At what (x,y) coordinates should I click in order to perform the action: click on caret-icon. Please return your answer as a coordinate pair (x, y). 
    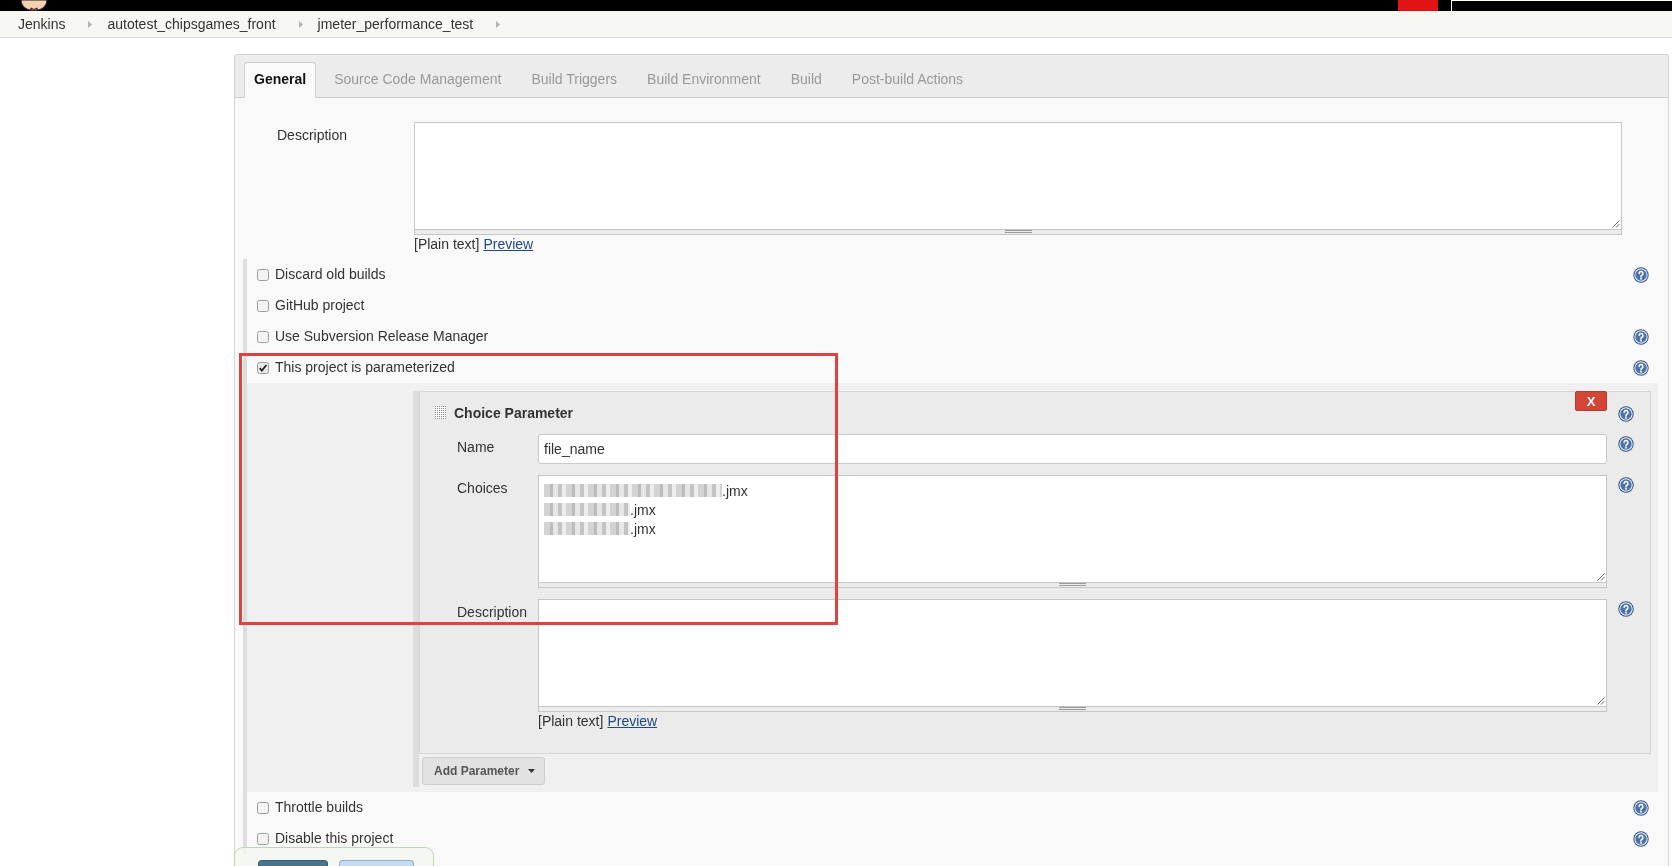
    Looking at the image, I should click on (532, 771).